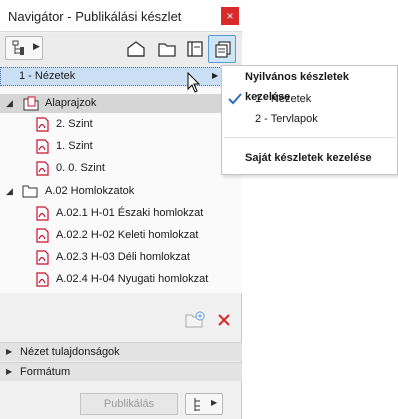  Describe the element at coordinates (95, 16) in the screenshot. I see `window-title: Navigátor - Publikálási készlet` at that location.